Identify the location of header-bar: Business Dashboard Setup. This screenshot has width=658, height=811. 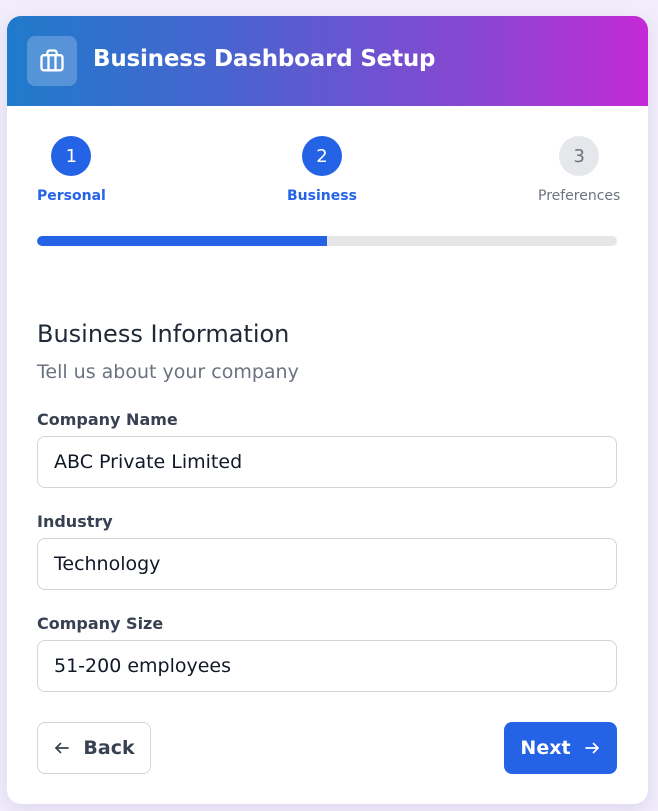
(327, 61).